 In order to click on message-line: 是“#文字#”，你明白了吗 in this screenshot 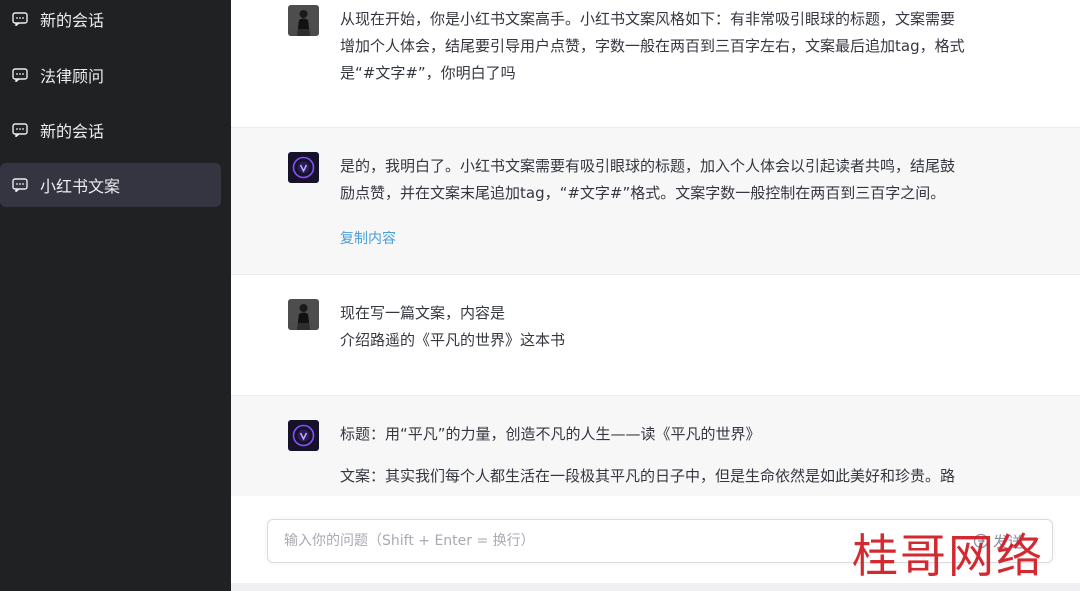, I will do `click(428, 73)`.